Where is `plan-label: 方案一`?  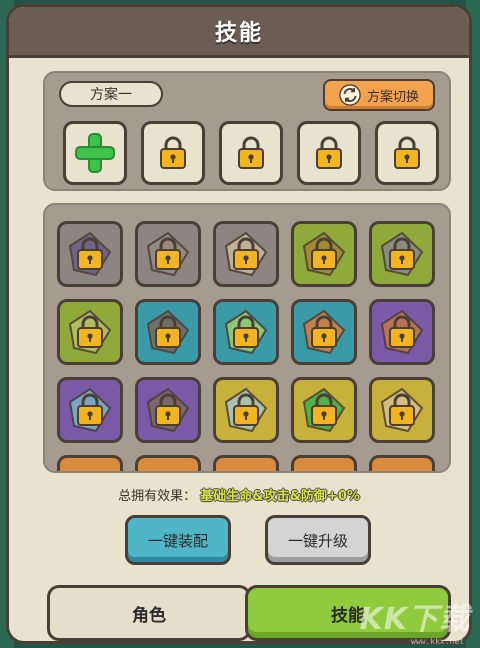
plan-label: 方案一 is located at coordinates (111, 94).